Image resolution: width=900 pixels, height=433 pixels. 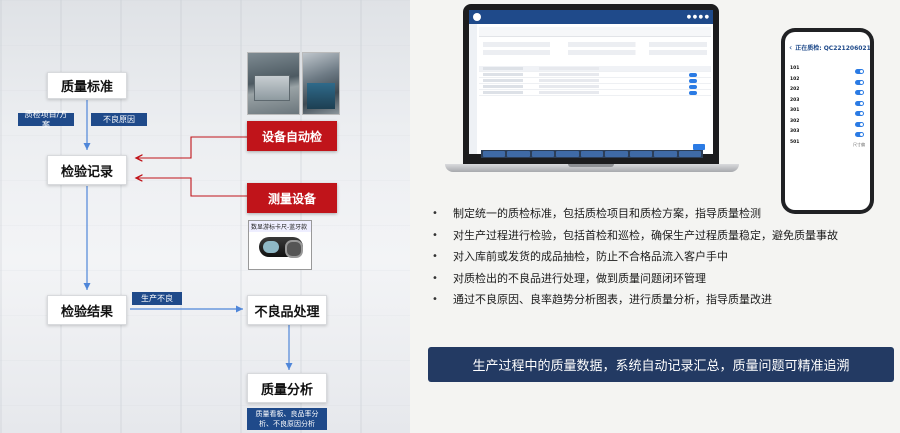 What do you see at coordinates (292, 136) in the screenshot?
I see `auto-inspection-node: 设备自动检` at bounding box center [292, 136].